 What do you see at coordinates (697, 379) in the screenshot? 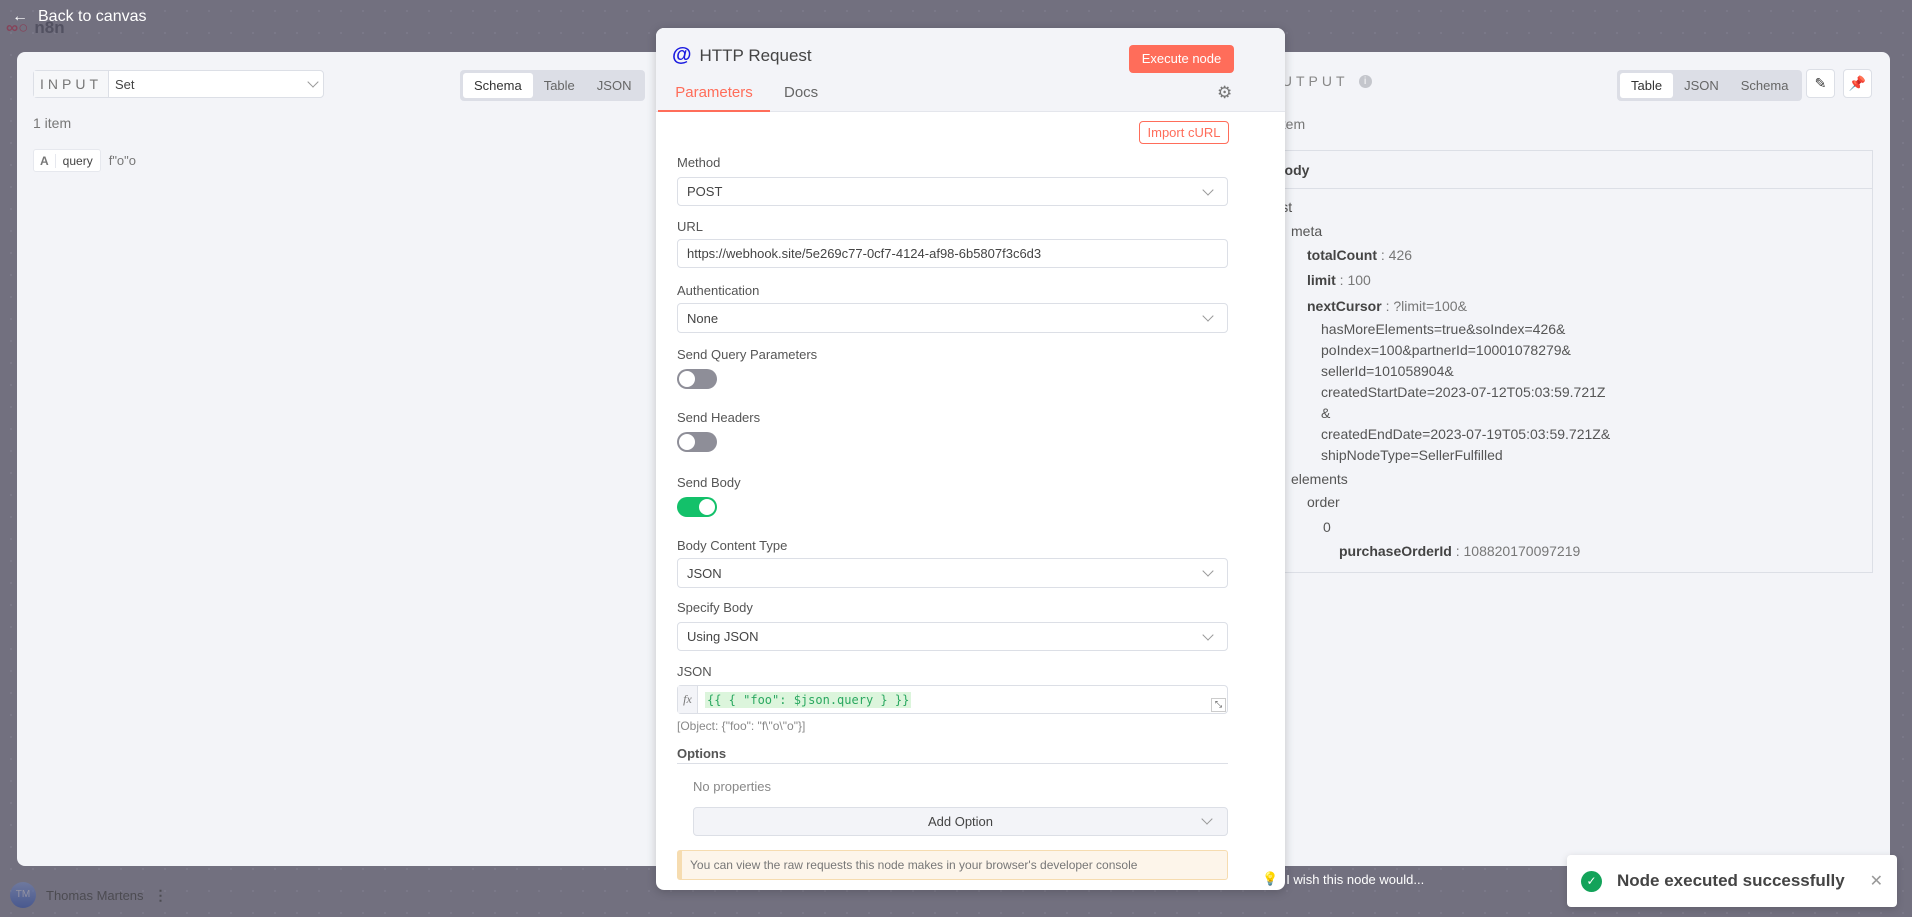
I see `send-query-toggle` at bounding box center [697, 379].